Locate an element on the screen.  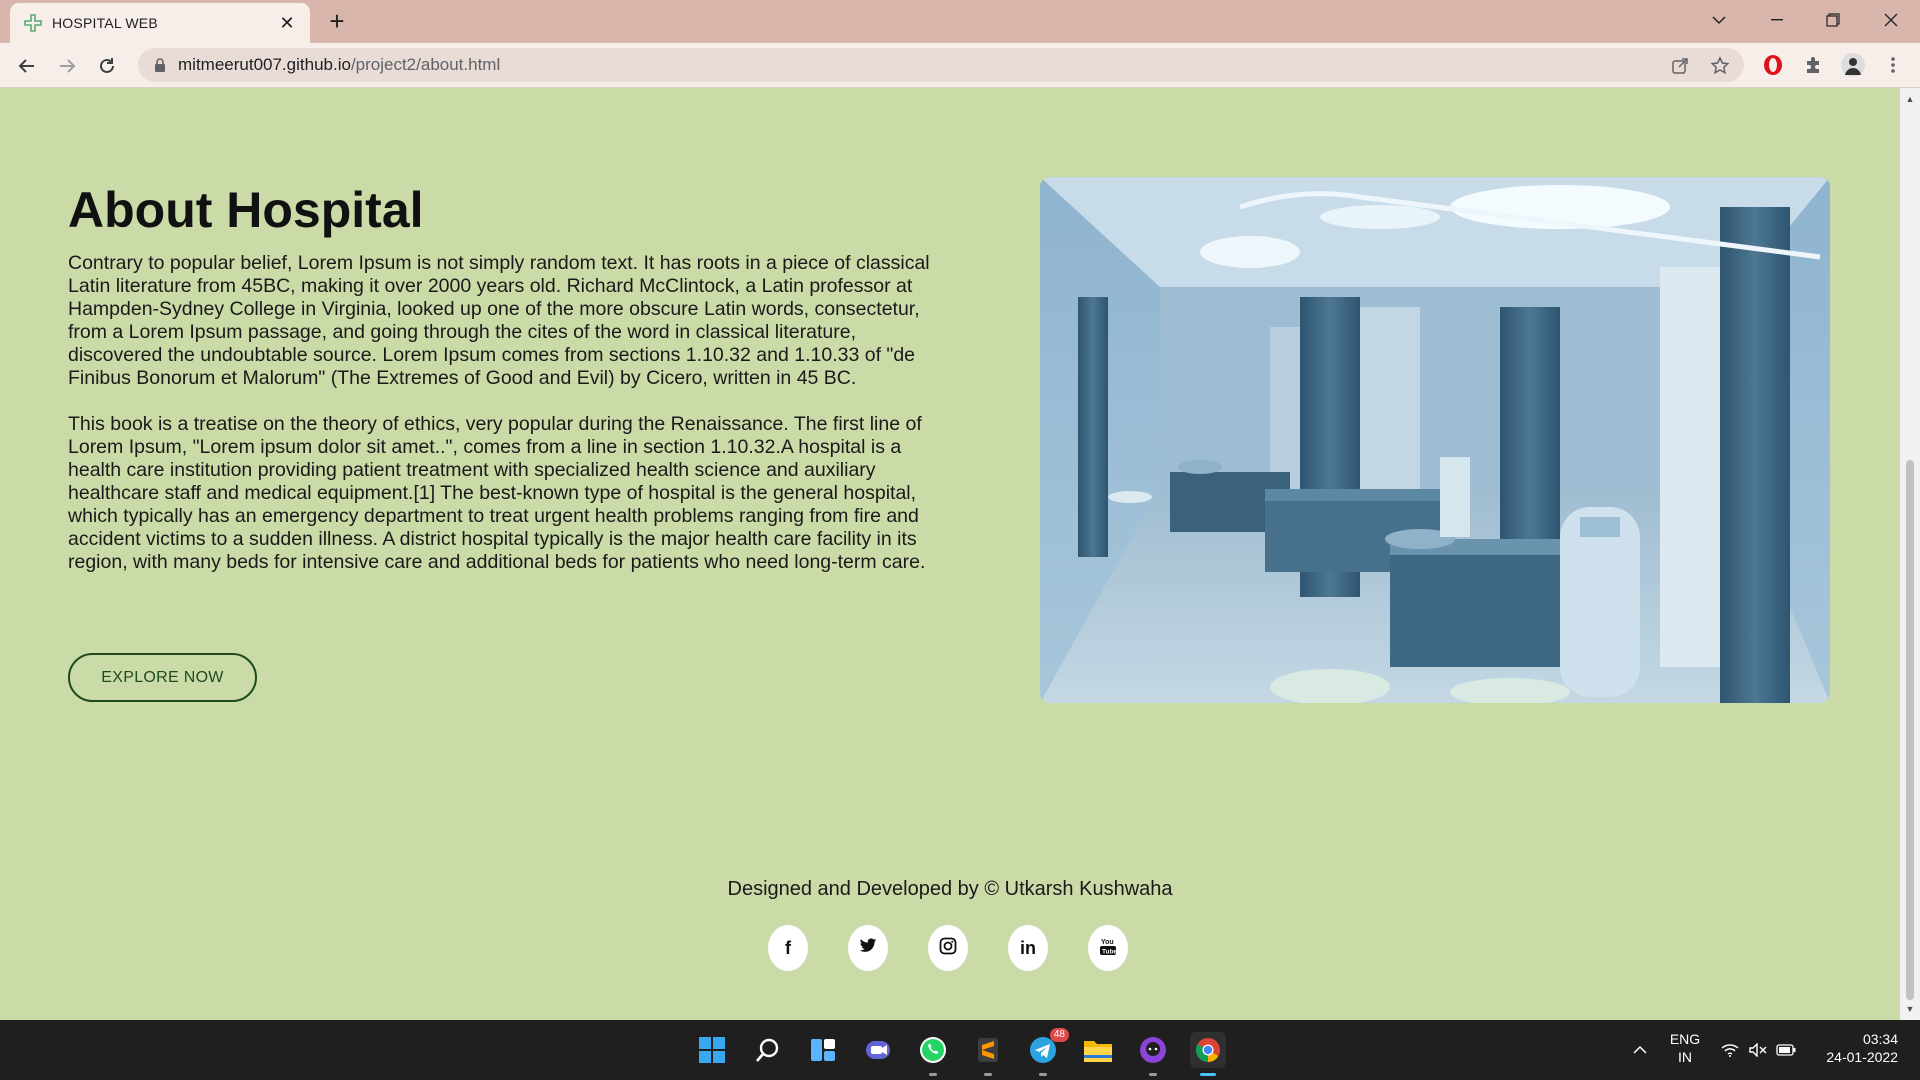
language-indicator: ENG IN is located at coordinates (1685, 1048).